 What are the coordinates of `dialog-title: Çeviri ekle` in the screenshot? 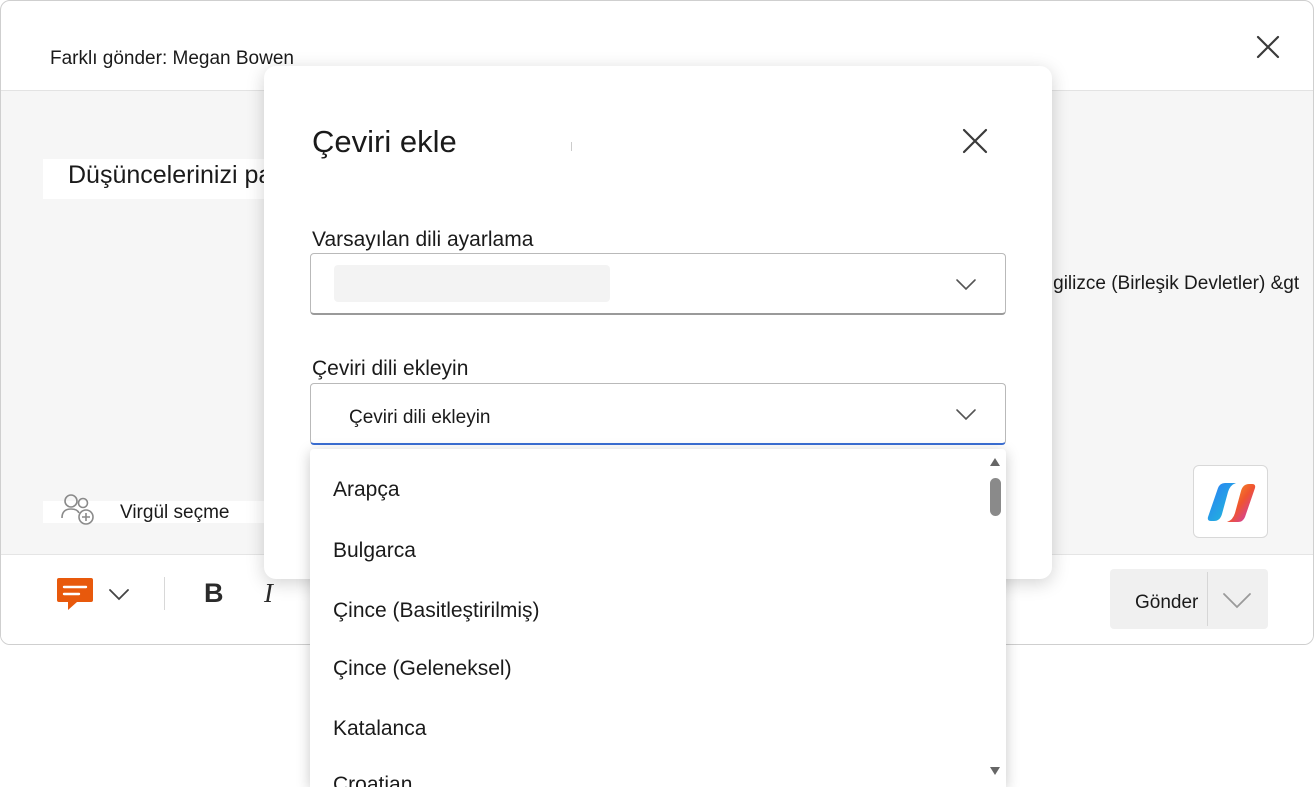 It's located at (384, 141).